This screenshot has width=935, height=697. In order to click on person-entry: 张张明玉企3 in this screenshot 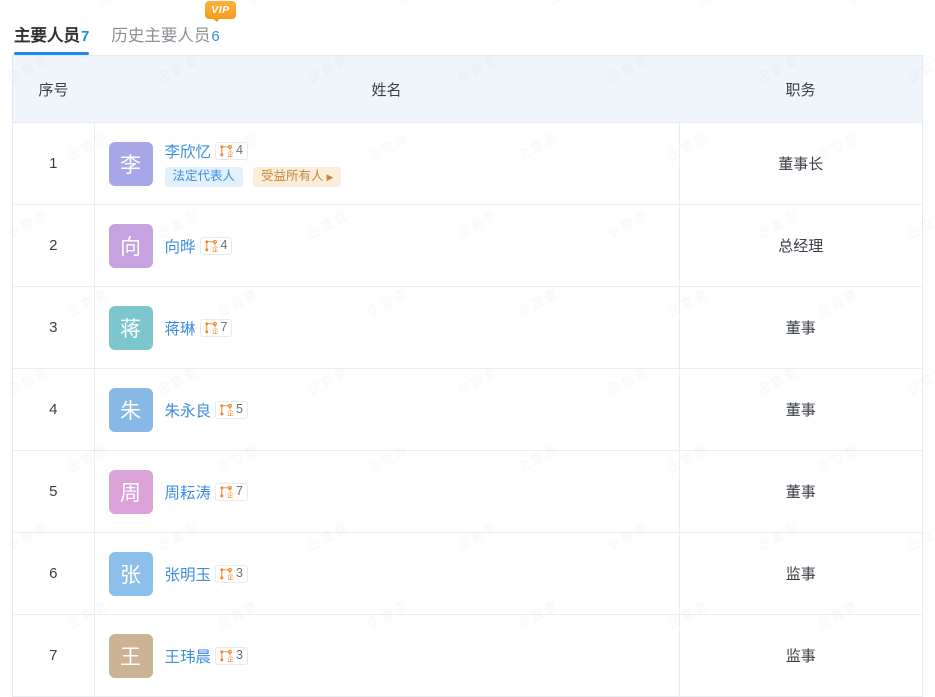, I will do `click(393, 573)`.